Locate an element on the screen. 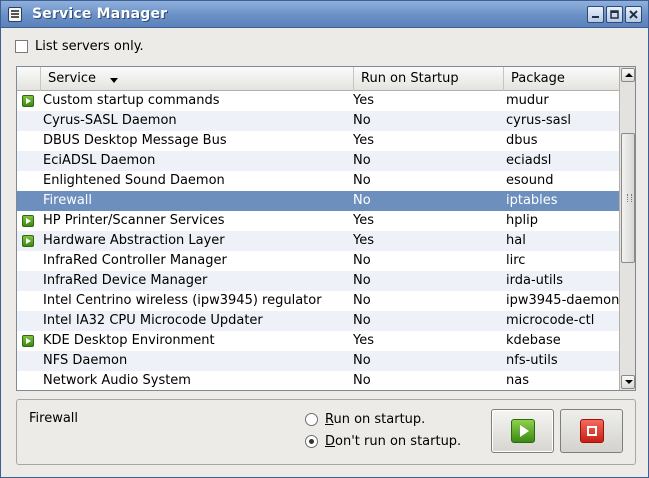 The width and height of the screenshot is (649, 478). table-row: Cyrus-SASL Daemon No cyrus-sasl is located at coordinates (318, 121).